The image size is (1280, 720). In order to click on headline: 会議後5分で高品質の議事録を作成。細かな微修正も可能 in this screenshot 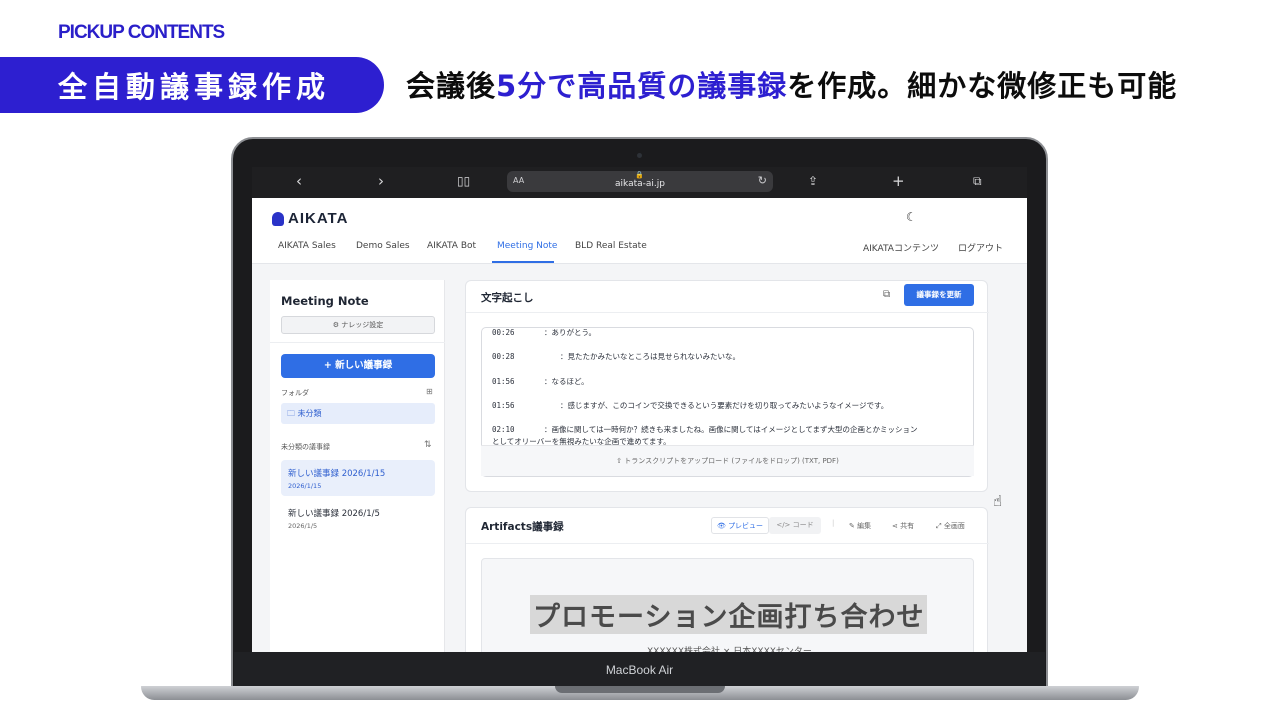, I will do `click(791, 84)`.